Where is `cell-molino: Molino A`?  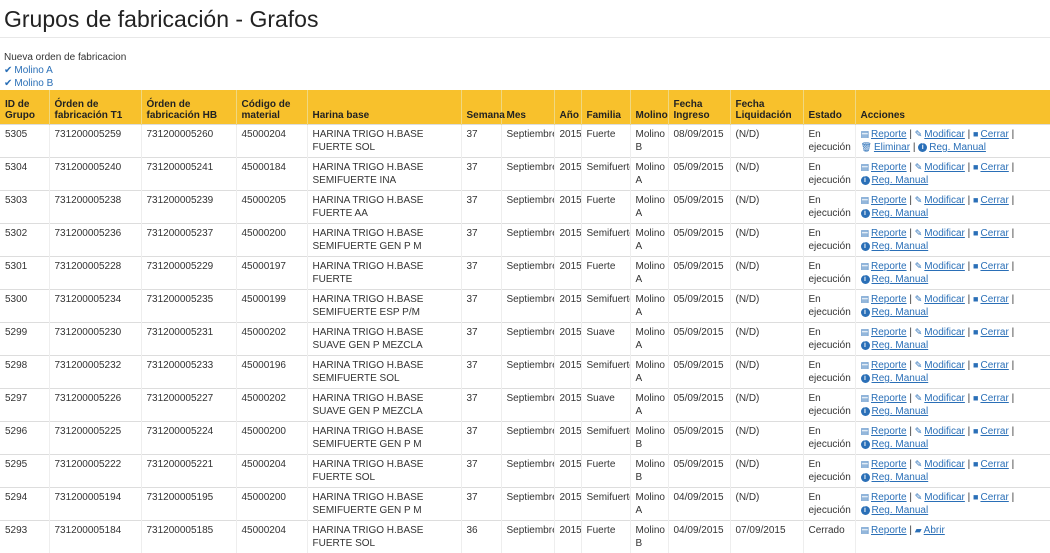 cell-molino: Molino A is located at coordinates (649, 306).